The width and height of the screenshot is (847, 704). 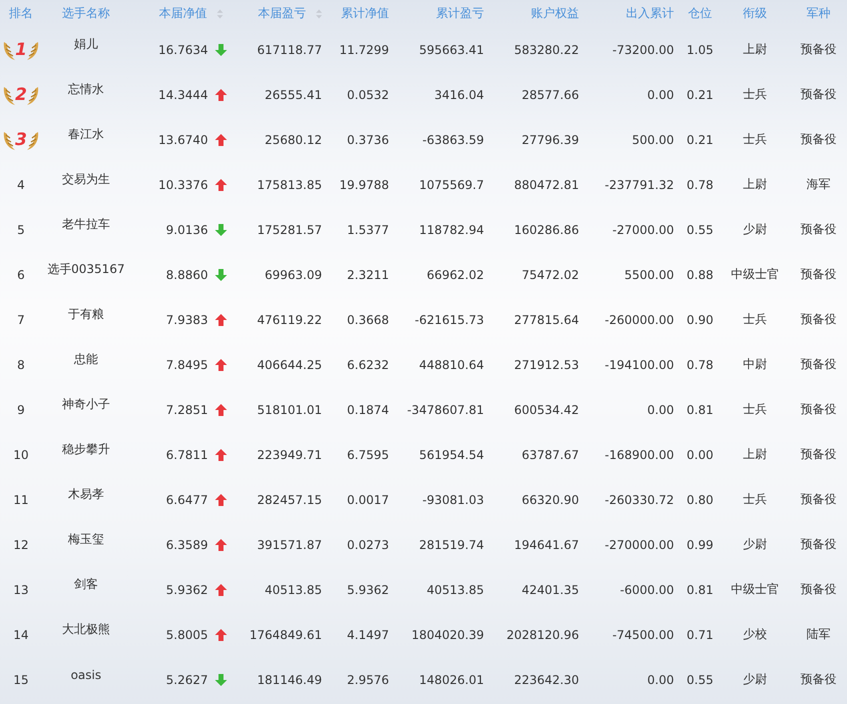 What do you see at coordinates (700, 635) in the screenshot?
I see `table-cell: 0.71` at bounding box center [700, 635].